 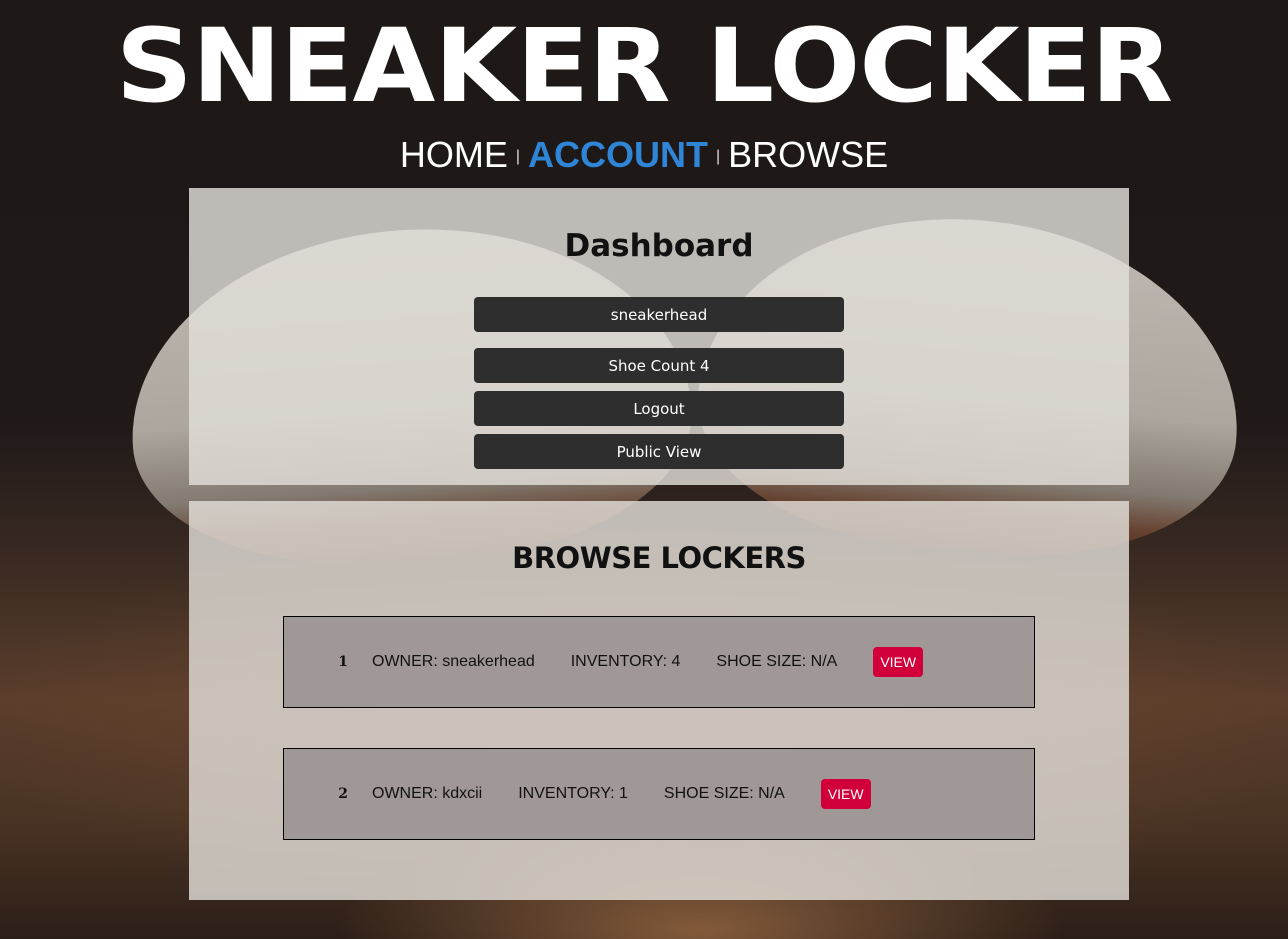 I want to click on shoe-count-button: Shoe Count 4, so click(x=659, y=365).